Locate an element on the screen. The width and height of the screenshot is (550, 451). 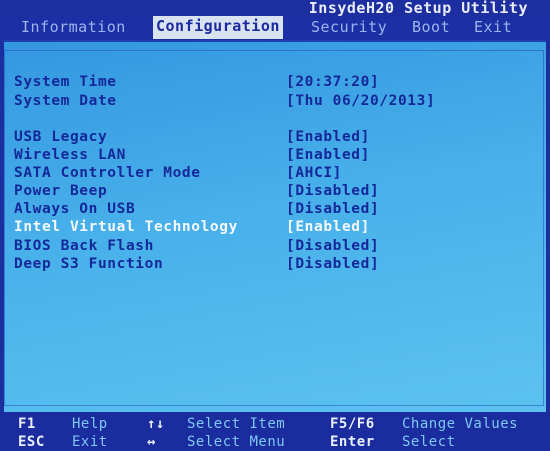
setting-label: USB Legacy is located at coordinates (61, 137).